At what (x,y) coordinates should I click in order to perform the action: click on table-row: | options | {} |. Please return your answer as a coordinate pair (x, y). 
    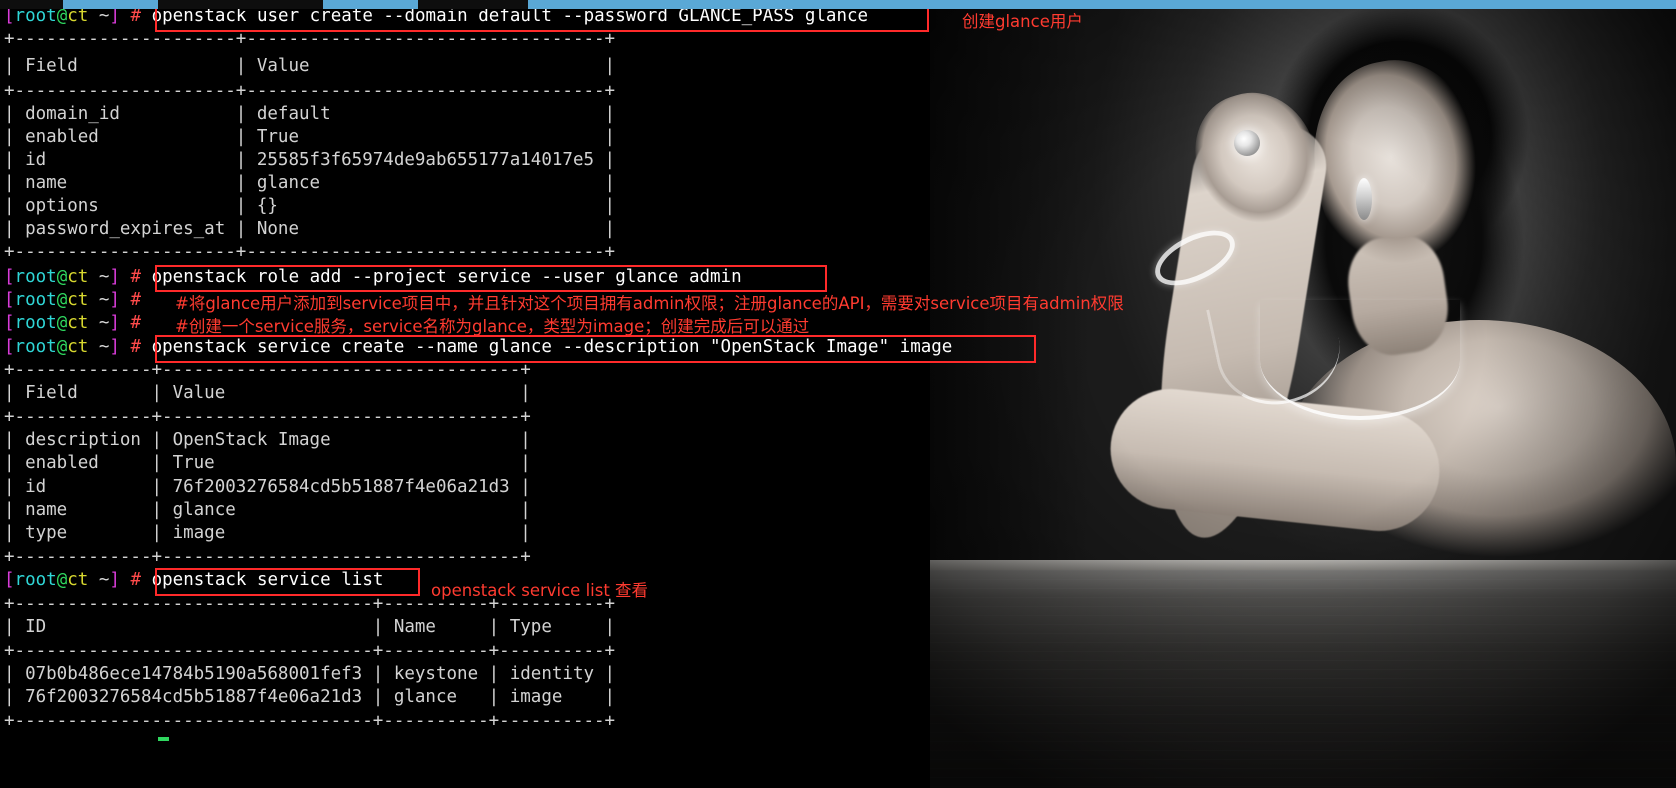
    Looking at the image, I should click on (310, 206).